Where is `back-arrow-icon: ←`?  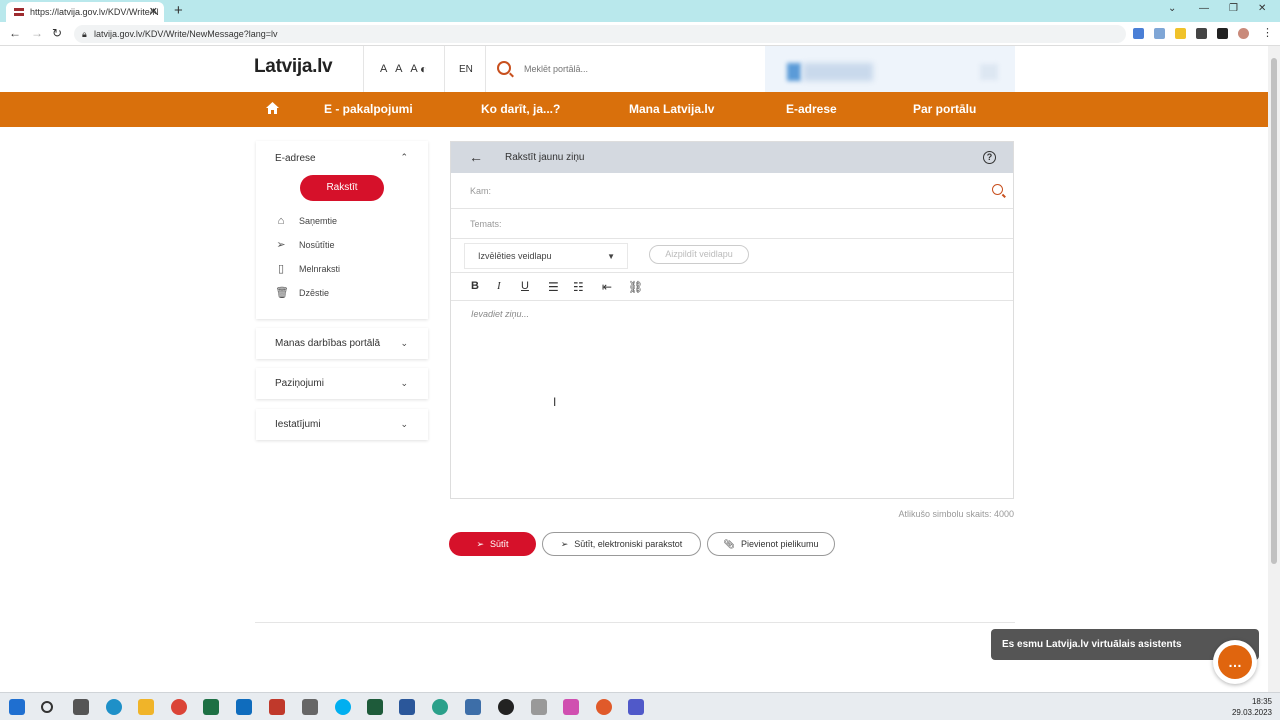 back-arrow-icon: ← is located at coordinates (476, 157).